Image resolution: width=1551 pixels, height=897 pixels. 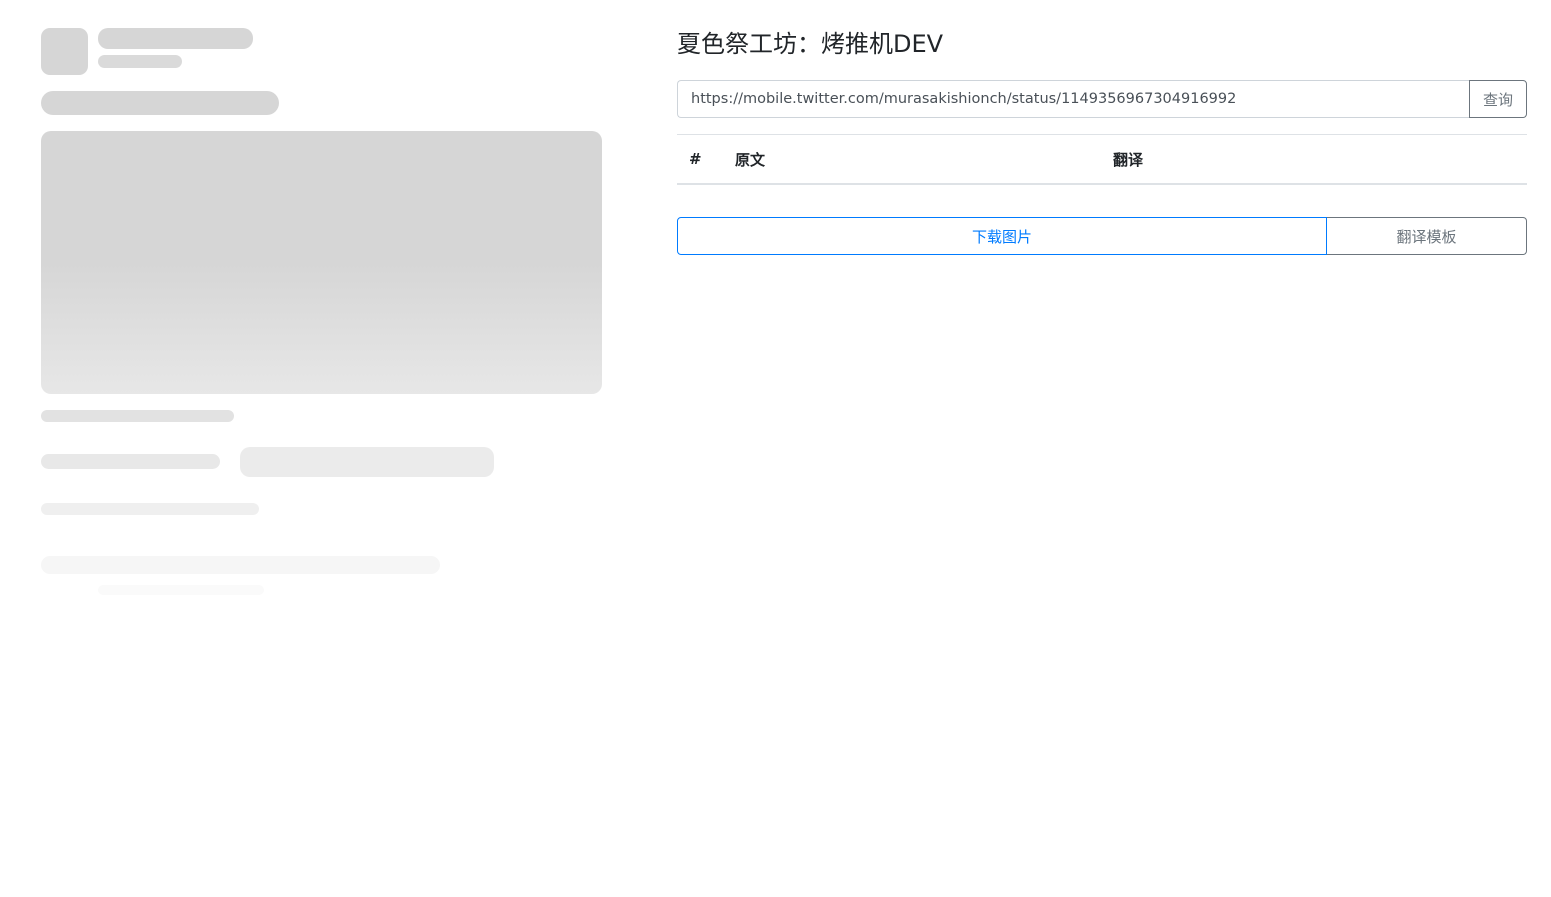 What do you see at coordinates (924, 159) in the screenshot?
I see `column-header-original: 原文` at bounding box center [924, 159].